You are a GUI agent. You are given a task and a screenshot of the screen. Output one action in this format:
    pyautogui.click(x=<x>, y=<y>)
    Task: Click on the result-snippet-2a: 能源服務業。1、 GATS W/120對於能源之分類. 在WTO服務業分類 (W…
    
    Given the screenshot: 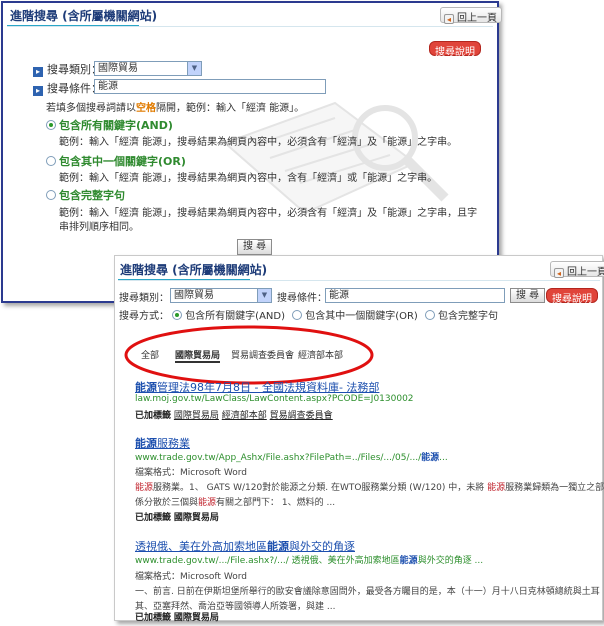 What is the action you would take?
    pyautogui.click(x=369, y=488)
    